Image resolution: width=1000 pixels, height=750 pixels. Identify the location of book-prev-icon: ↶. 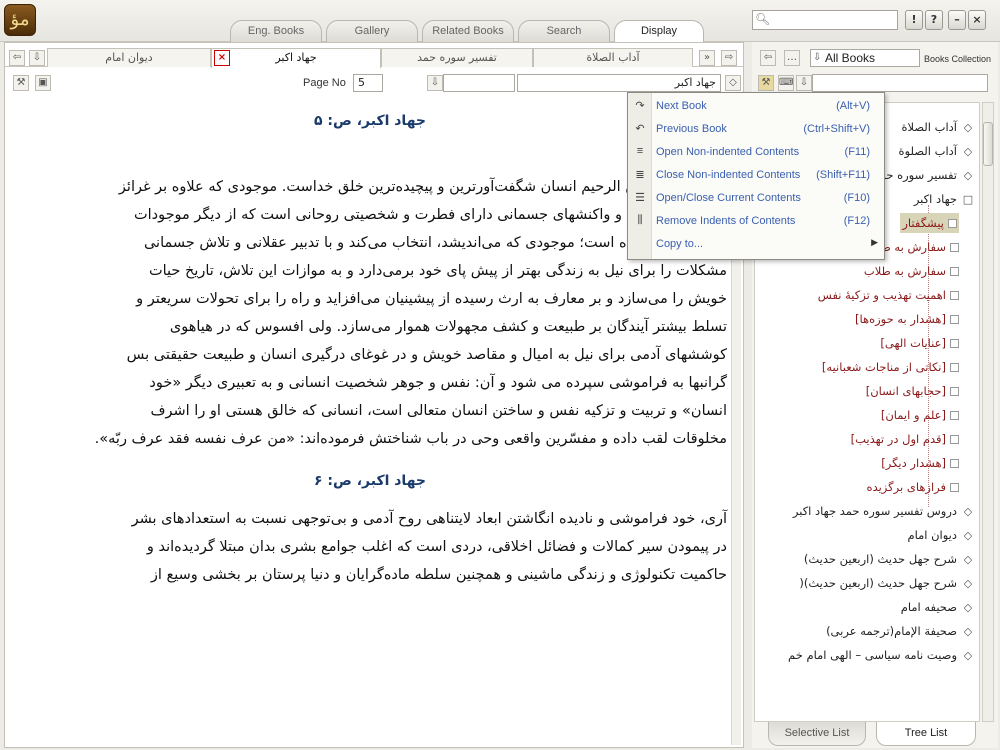
(640, 129).